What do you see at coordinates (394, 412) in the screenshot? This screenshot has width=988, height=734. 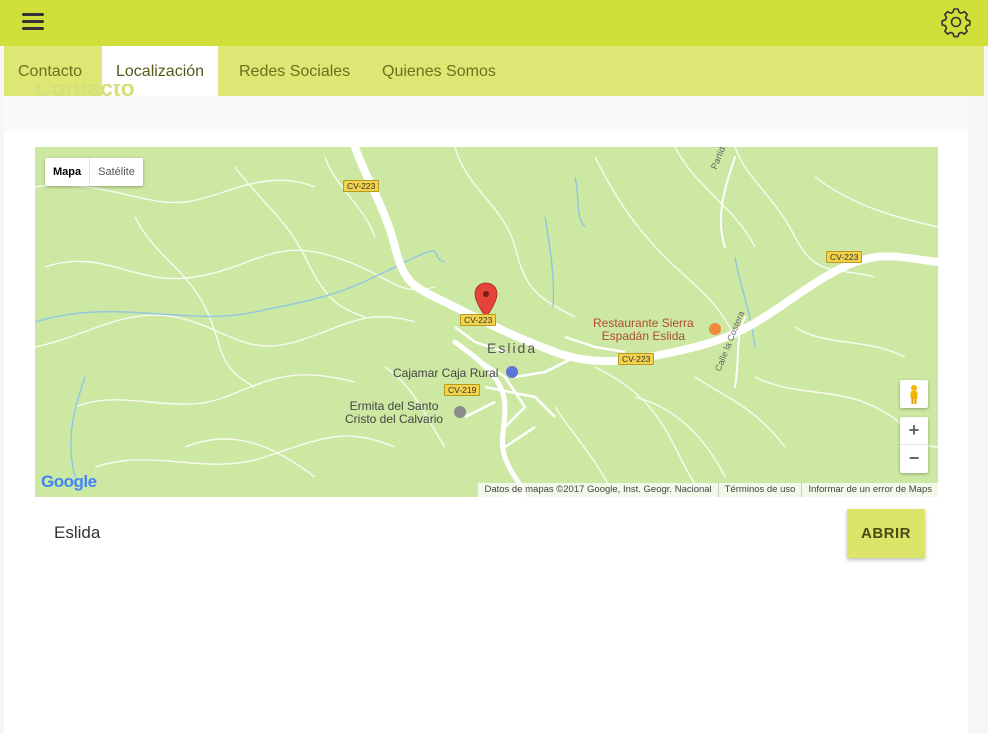 I see `map-label-hermitage: Ermita del Santo Cristo del Calvario` at bounding box center [394, 412].